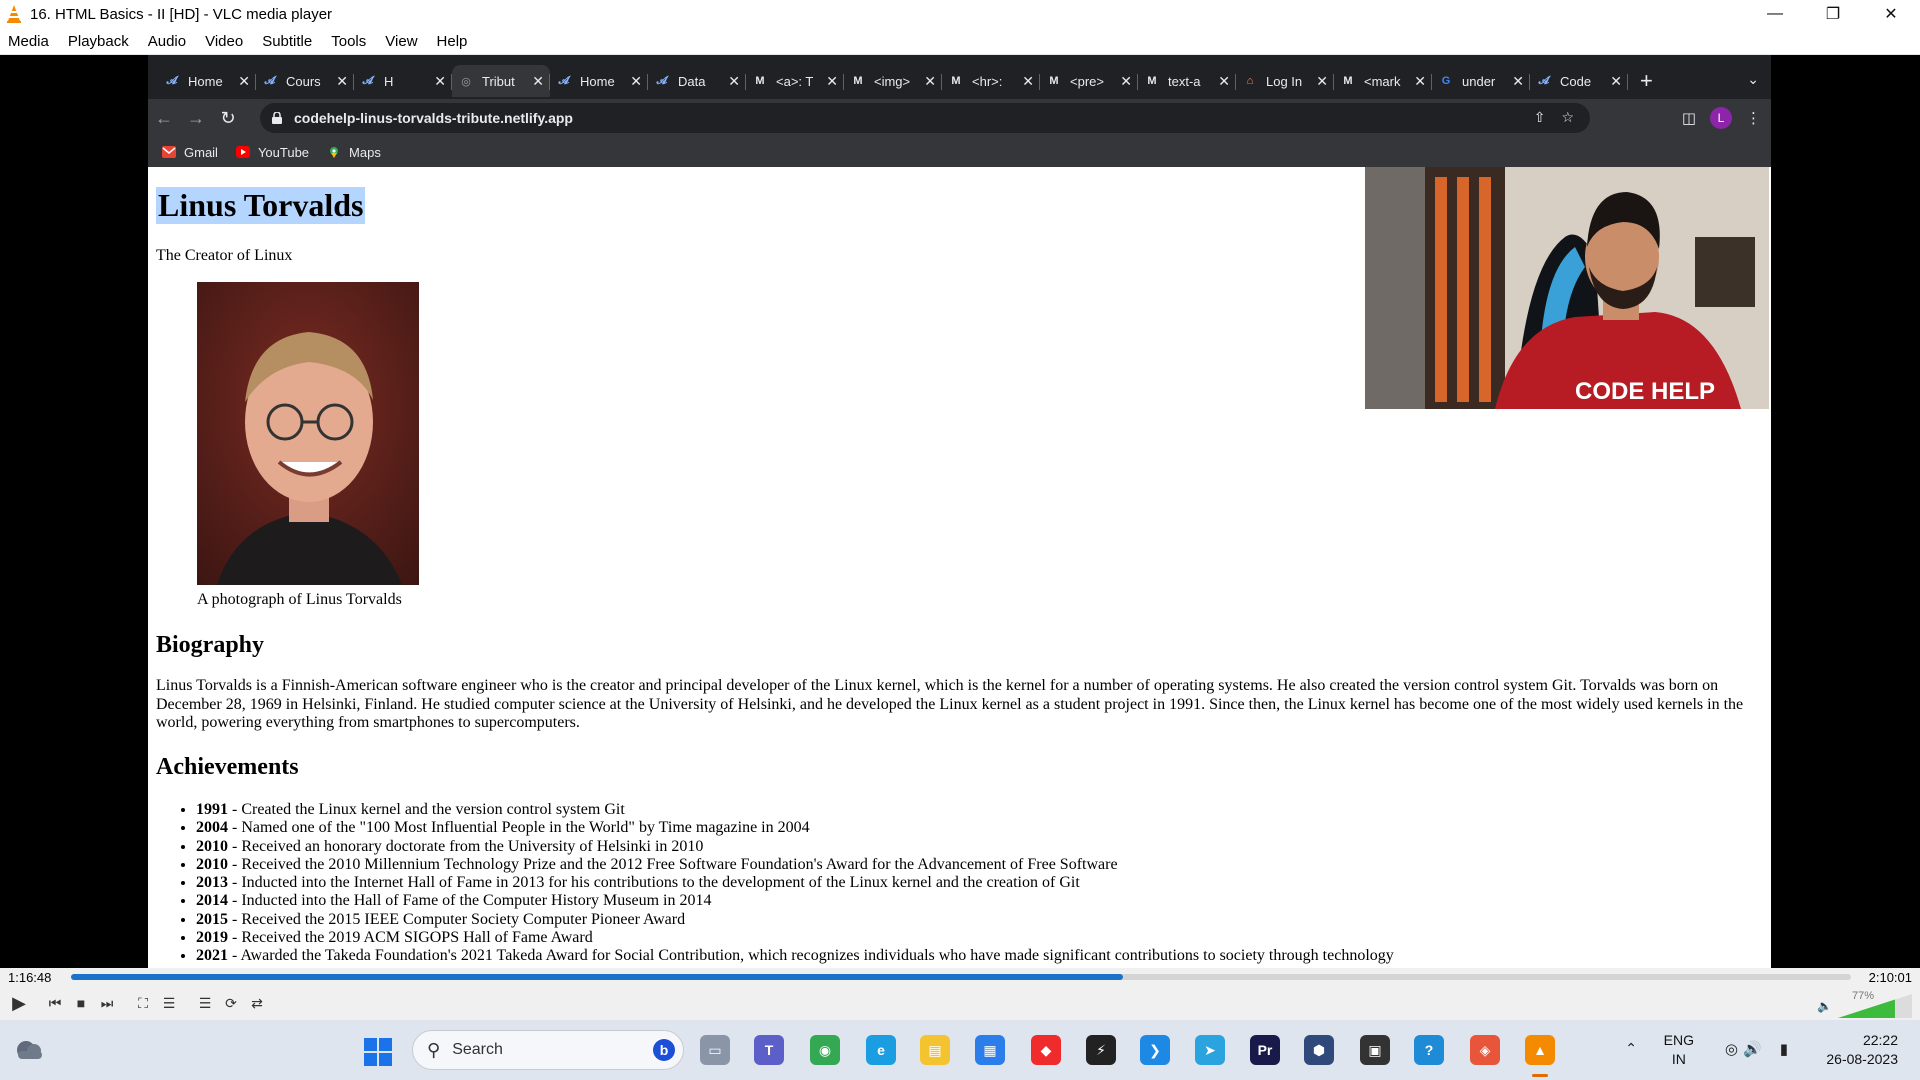  What do you see at coordinates (501, 81) in the screenshot?
I see `browser-tab: ◎ Tribut ✕` at bounding box center [501, 81].